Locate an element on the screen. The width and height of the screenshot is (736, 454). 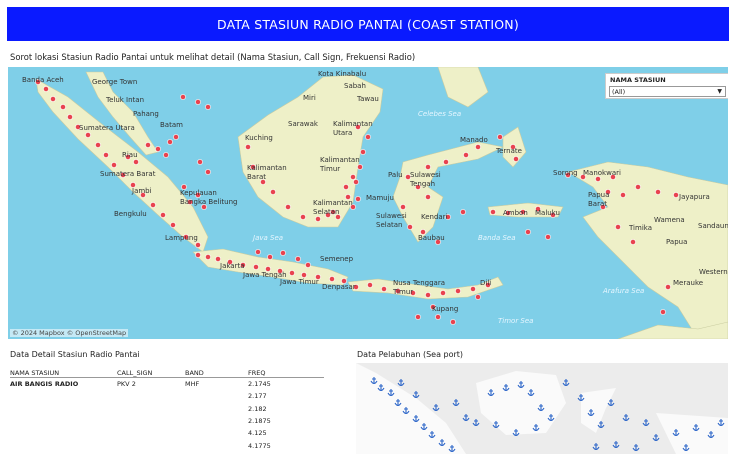
column-header-name: NAMA STASIUN is located at coordinates (63, 373).